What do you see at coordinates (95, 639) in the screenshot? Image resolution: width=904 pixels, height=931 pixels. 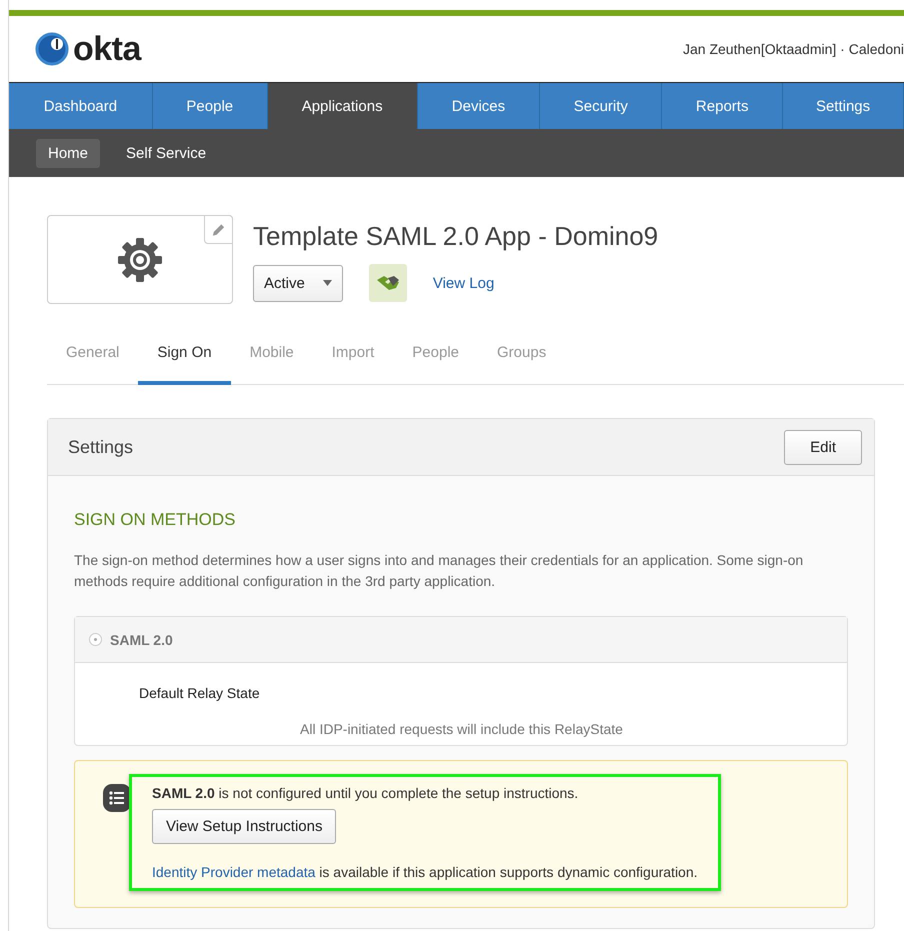 I see `radio-button` at bounding box center [95, 639].